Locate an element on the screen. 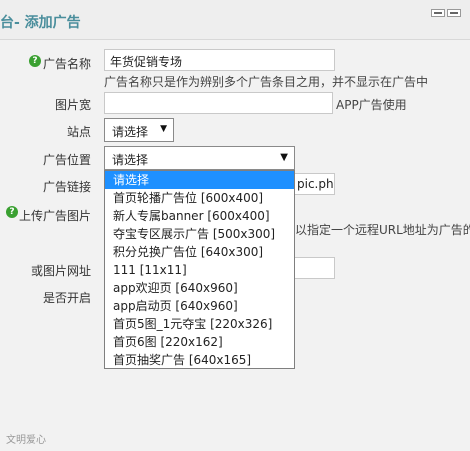 Image resolution: width=470 pixels, height=451 pixels. image-width-label: 图片宽 is located at coordinates (72, 105).